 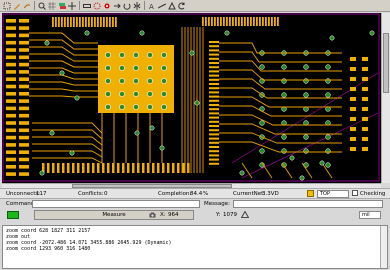 What do you see at coordinates (333, 194) in the screenshot?
I see `layer-select: TOP` at bounding box center [333, 194].